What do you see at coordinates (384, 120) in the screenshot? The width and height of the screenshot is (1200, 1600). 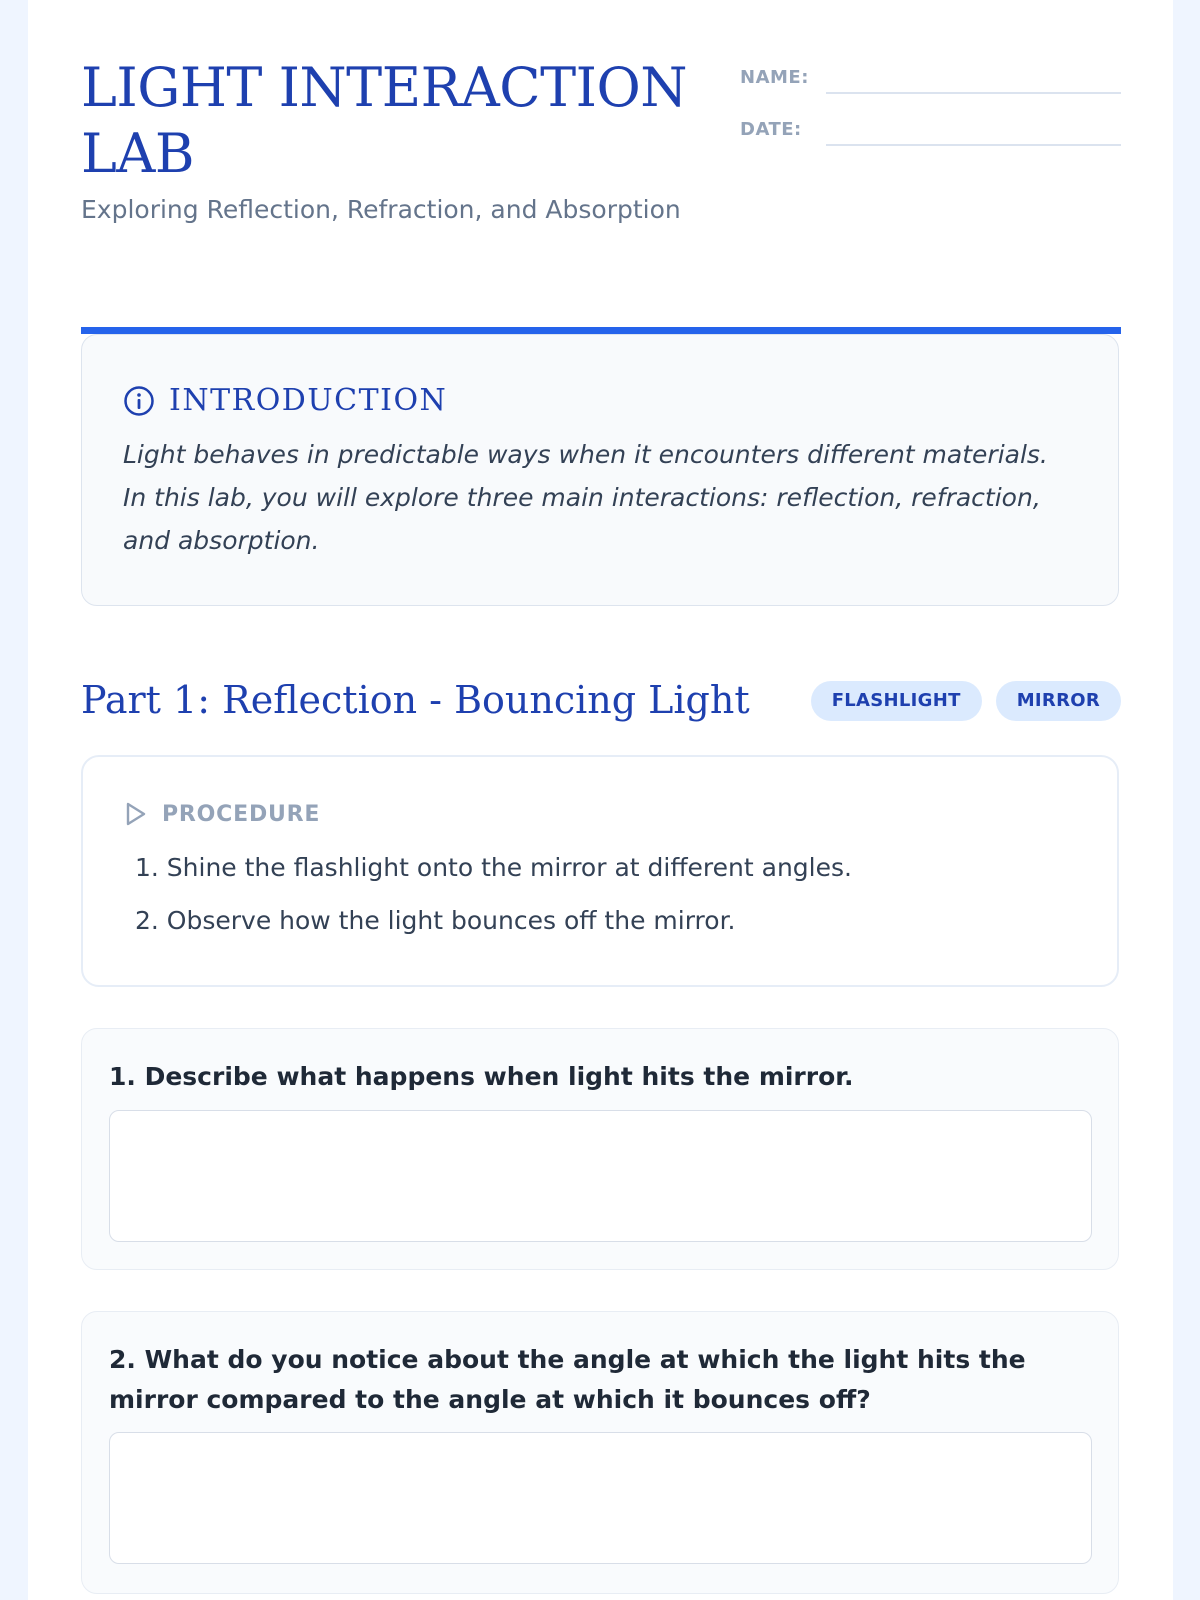 I see `page-title: LIGHT INTERACTION LAB` at bounding box center [384, 120].